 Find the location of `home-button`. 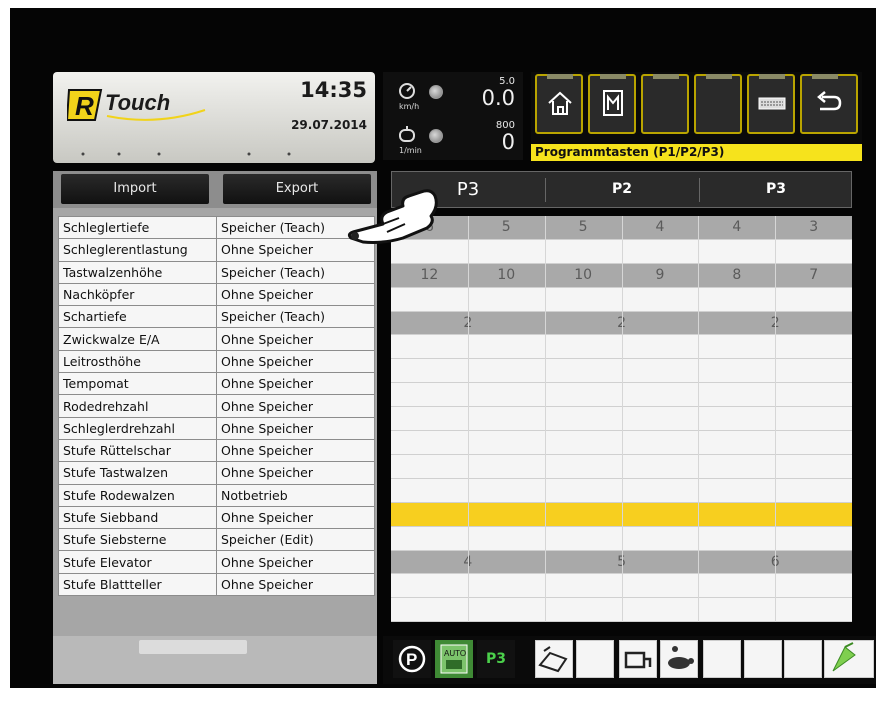

home-button is located at coordinates (559, 104).